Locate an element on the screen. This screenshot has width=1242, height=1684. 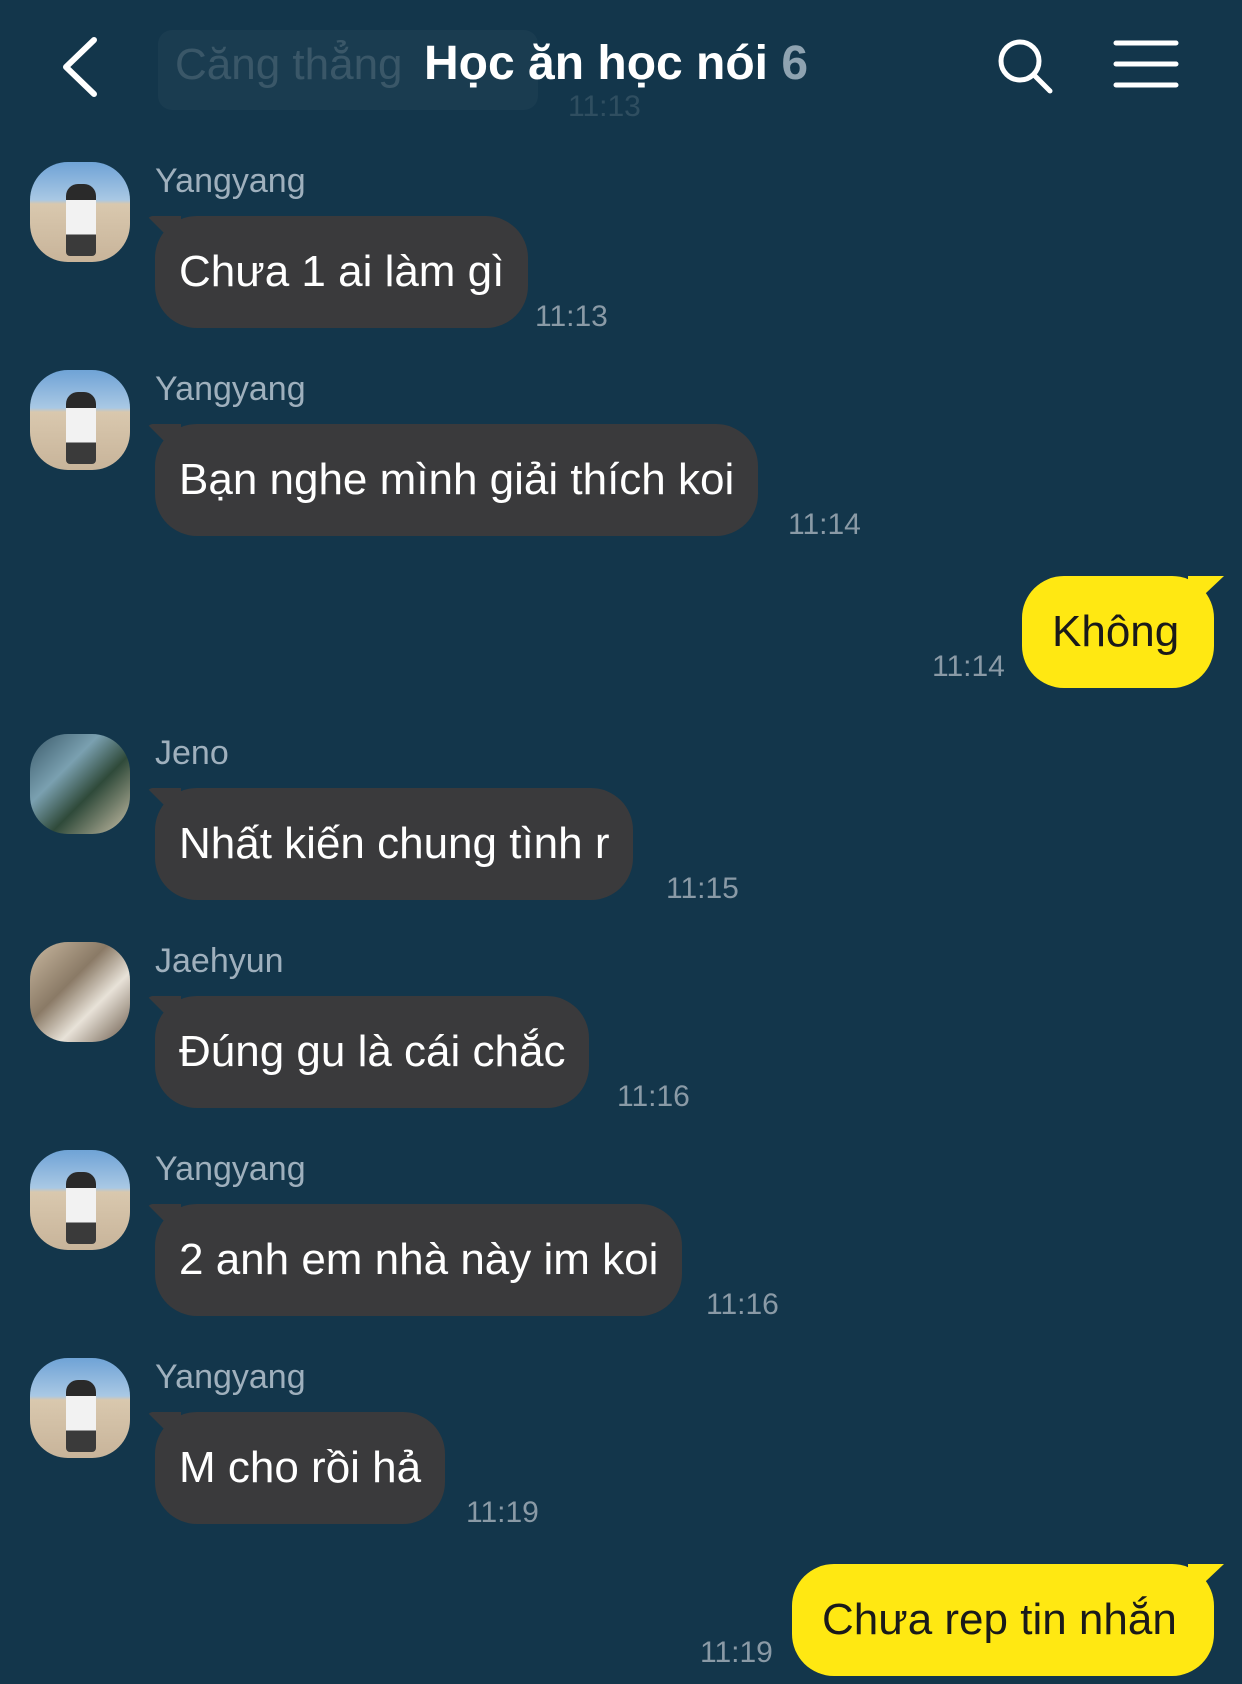
avatar-jaehyun is located at coordinates (80, 992).